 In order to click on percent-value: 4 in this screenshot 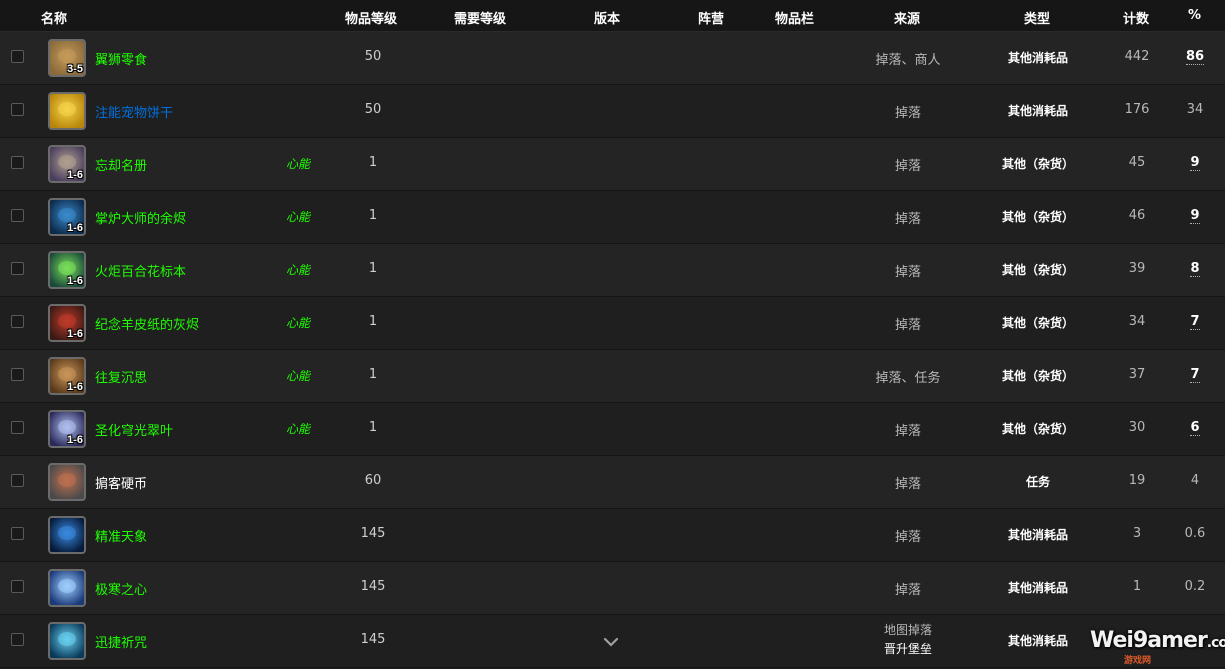, I will do `click(1195, 480)`.